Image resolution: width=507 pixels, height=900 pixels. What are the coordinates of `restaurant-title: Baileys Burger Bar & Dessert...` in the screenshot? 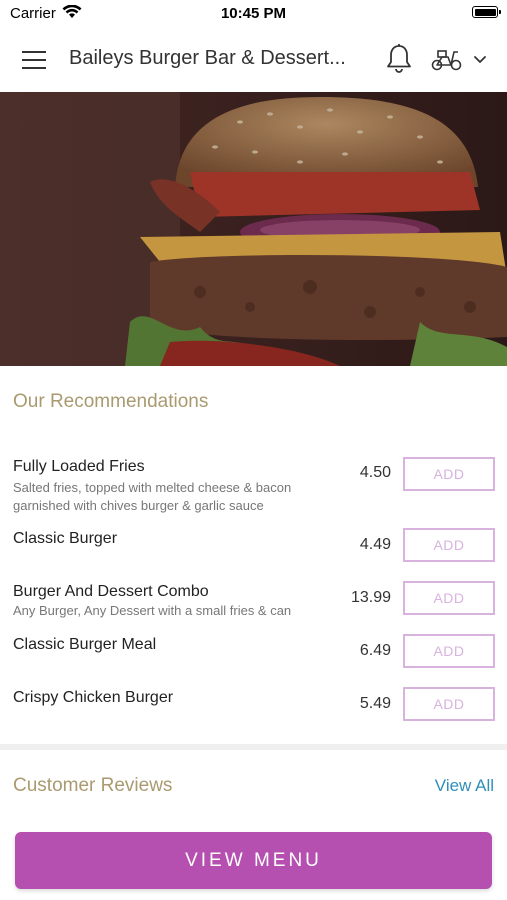 It's located at (207, 58).